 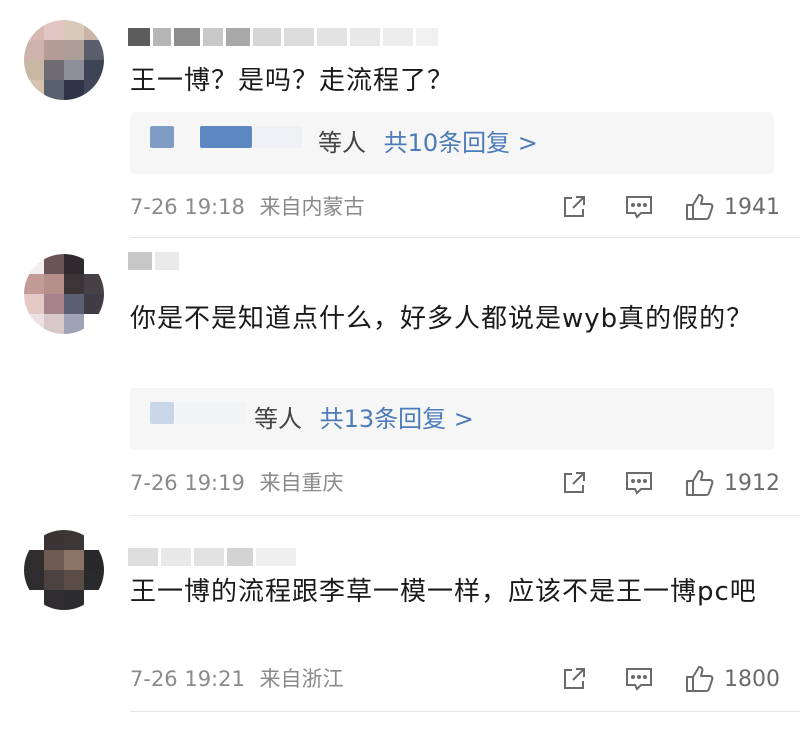 What do you see at coordinates (752, 483) in the screenshot?
I see `like-count: 1912` at bounding box center [752, 483].